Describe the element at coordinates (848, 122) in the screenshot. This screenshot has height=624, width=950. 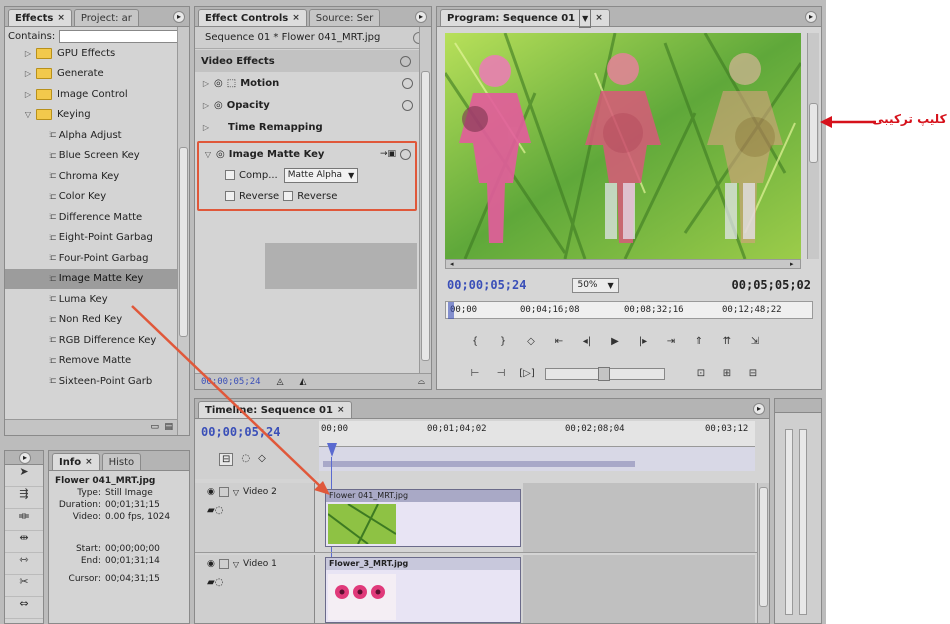
I see `annotation-arrow` at that location.